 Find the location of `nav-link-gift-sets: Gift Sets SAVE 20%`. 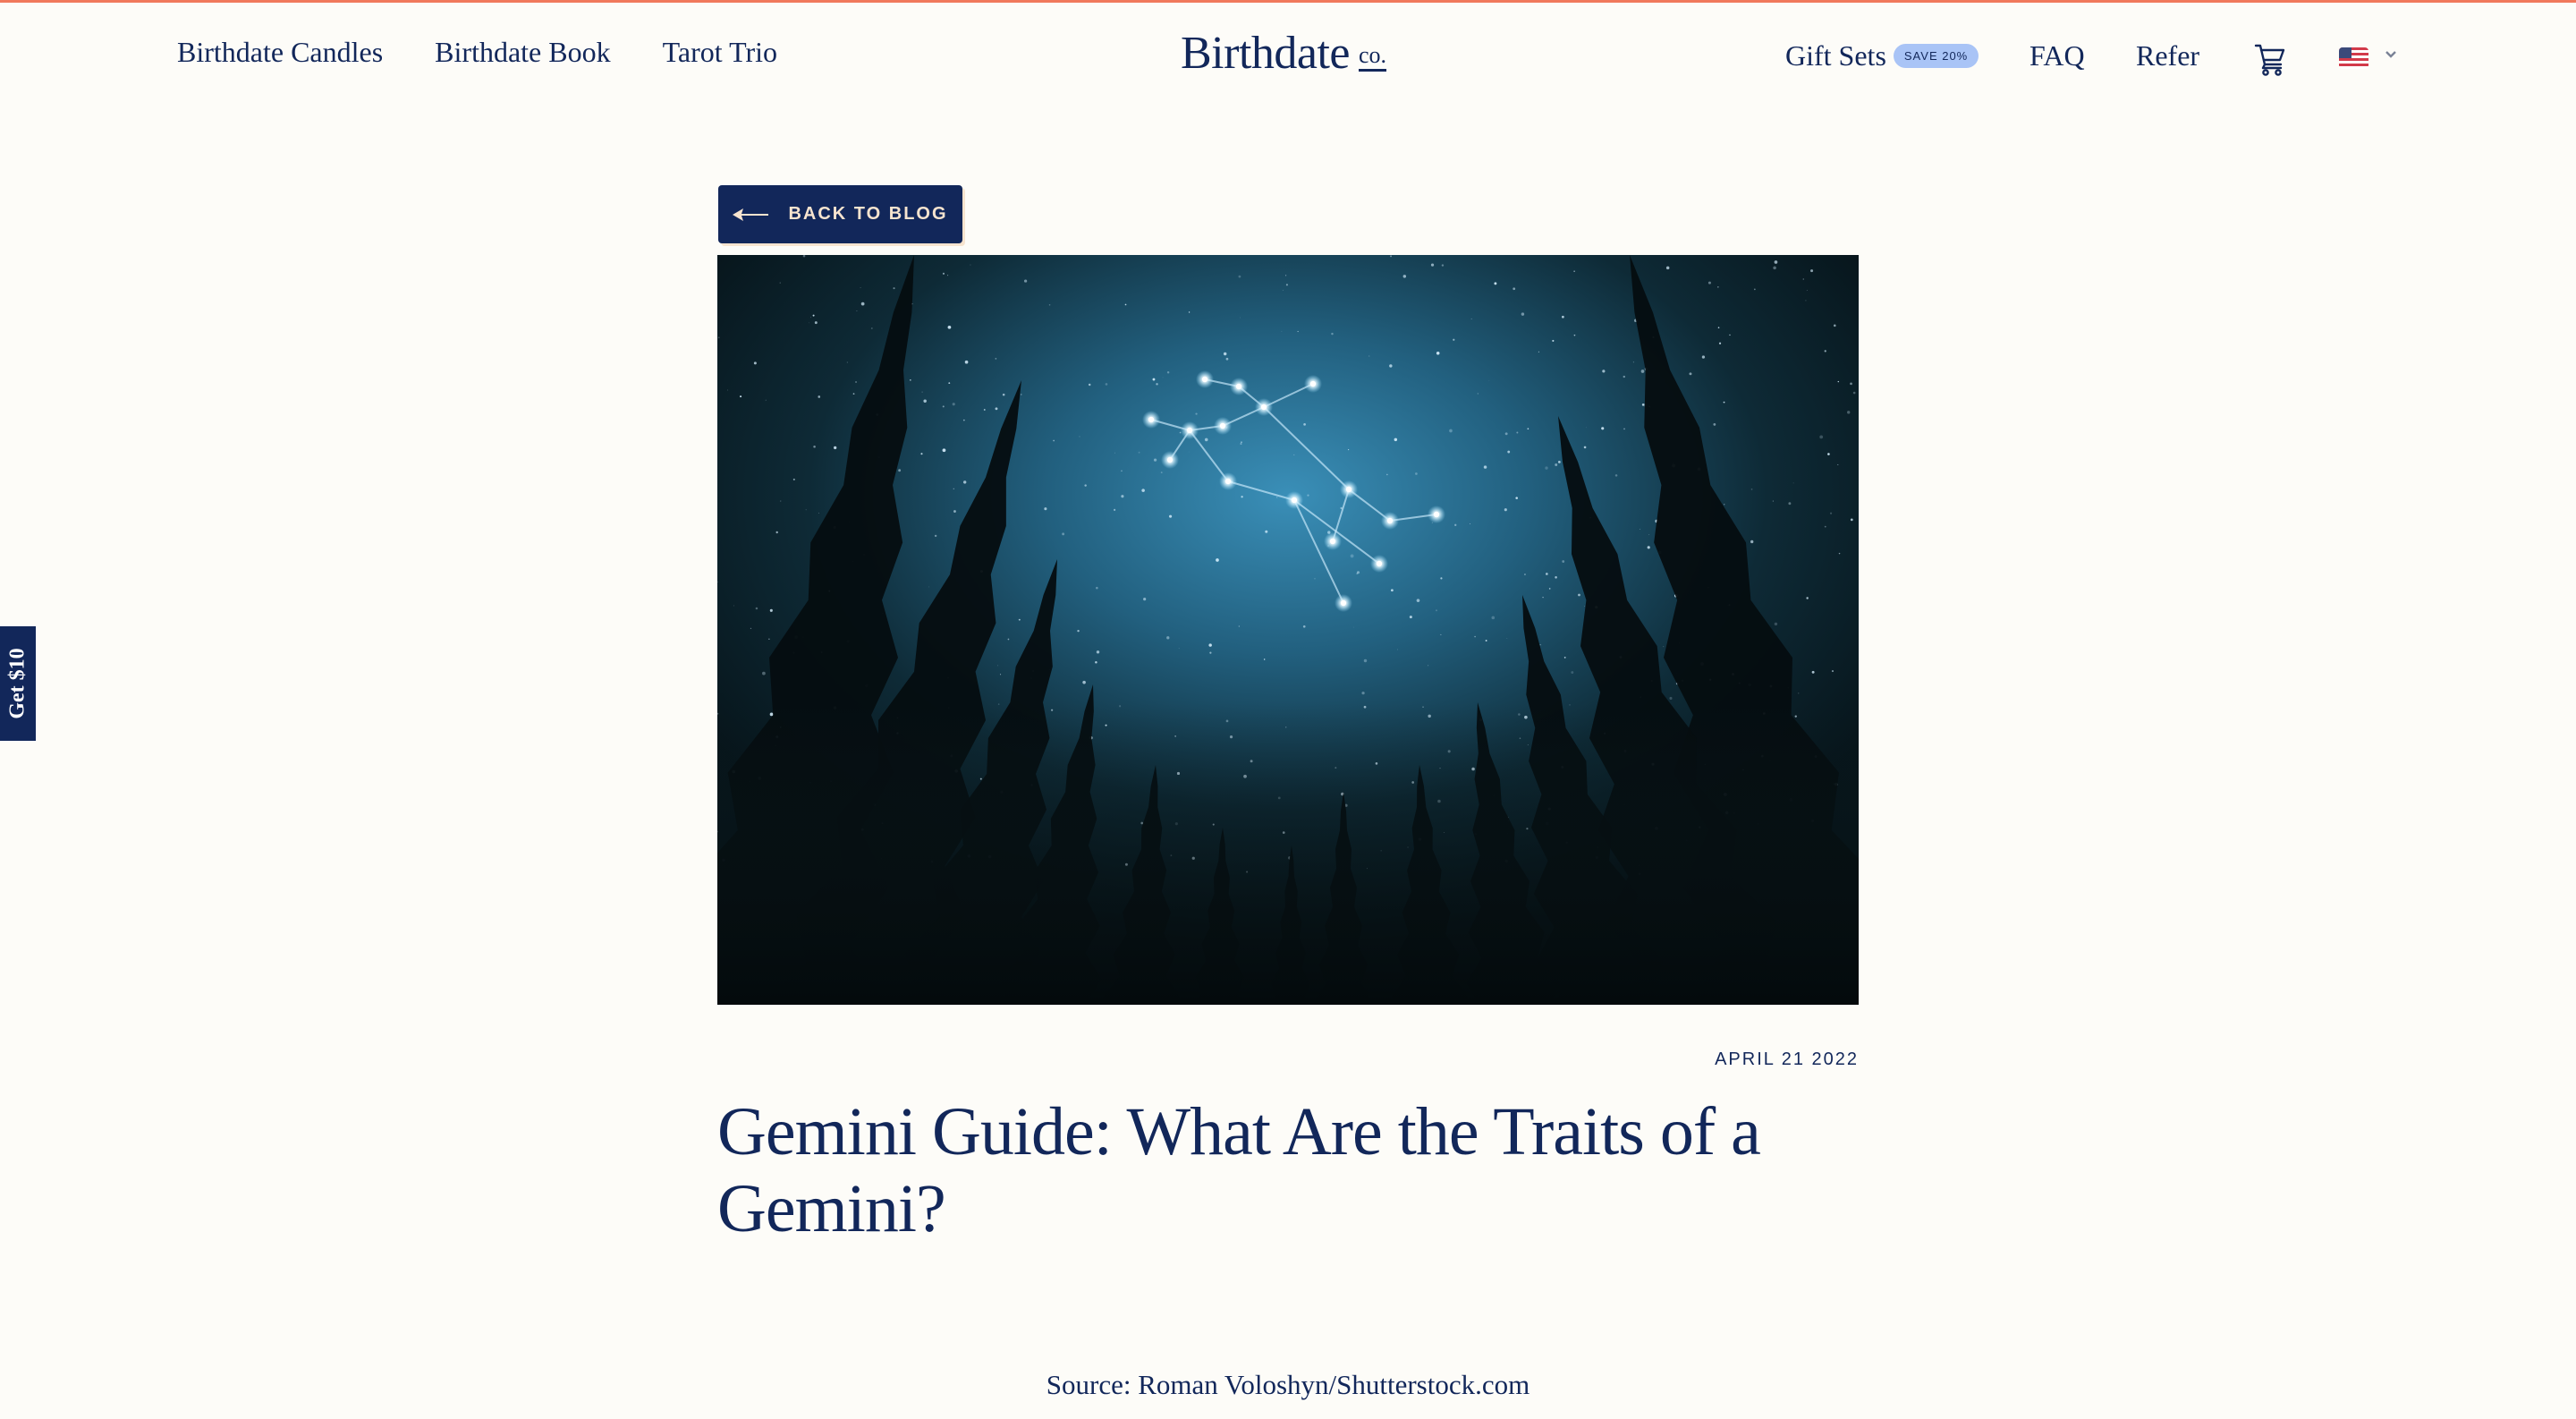

nav-link-gift-sets: Gift Sets SAVE 20% is located at coordinates (1882, 55).